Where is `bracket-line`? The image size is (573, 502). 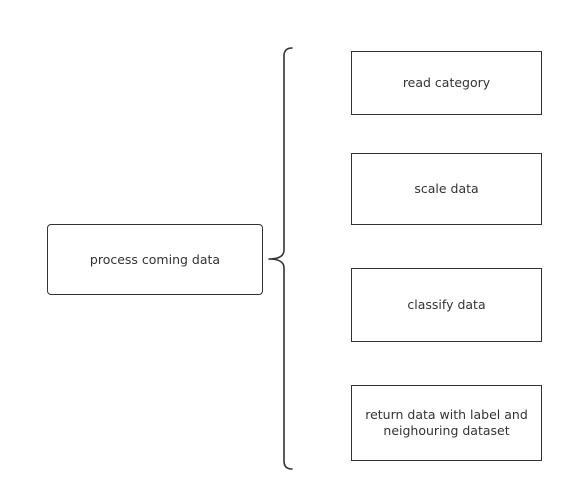
bracket-line is located at coordinates (280, 258).